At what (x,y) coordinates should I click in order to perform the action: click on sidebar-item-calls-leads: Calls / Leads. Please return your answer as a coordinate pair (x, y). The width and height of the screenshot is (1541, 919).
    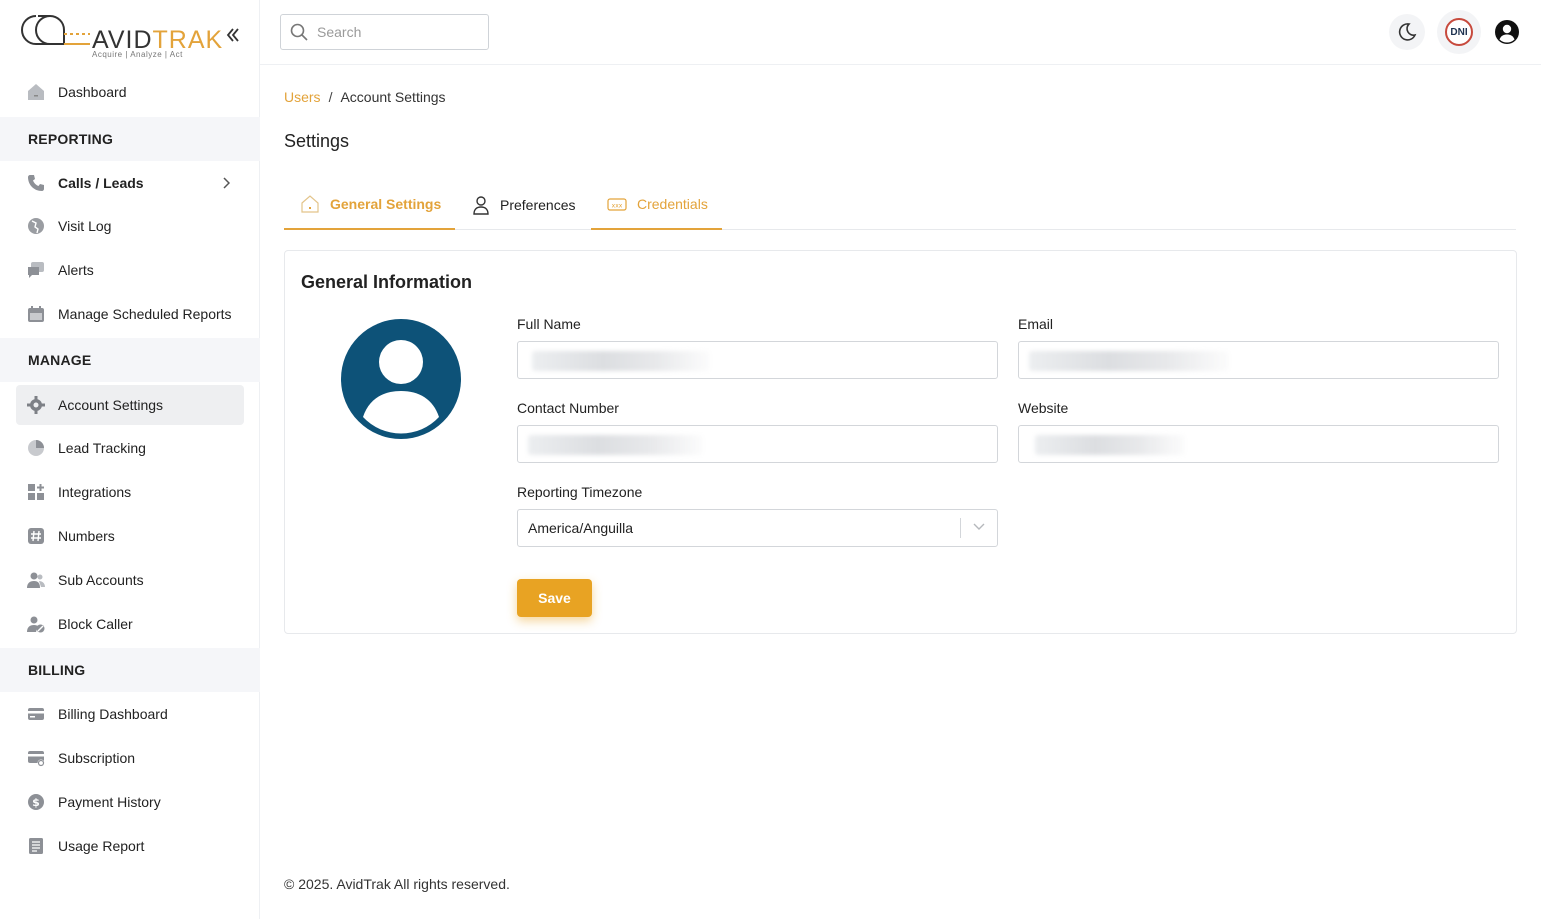
    Looking at the image, I should click on (130, 183).